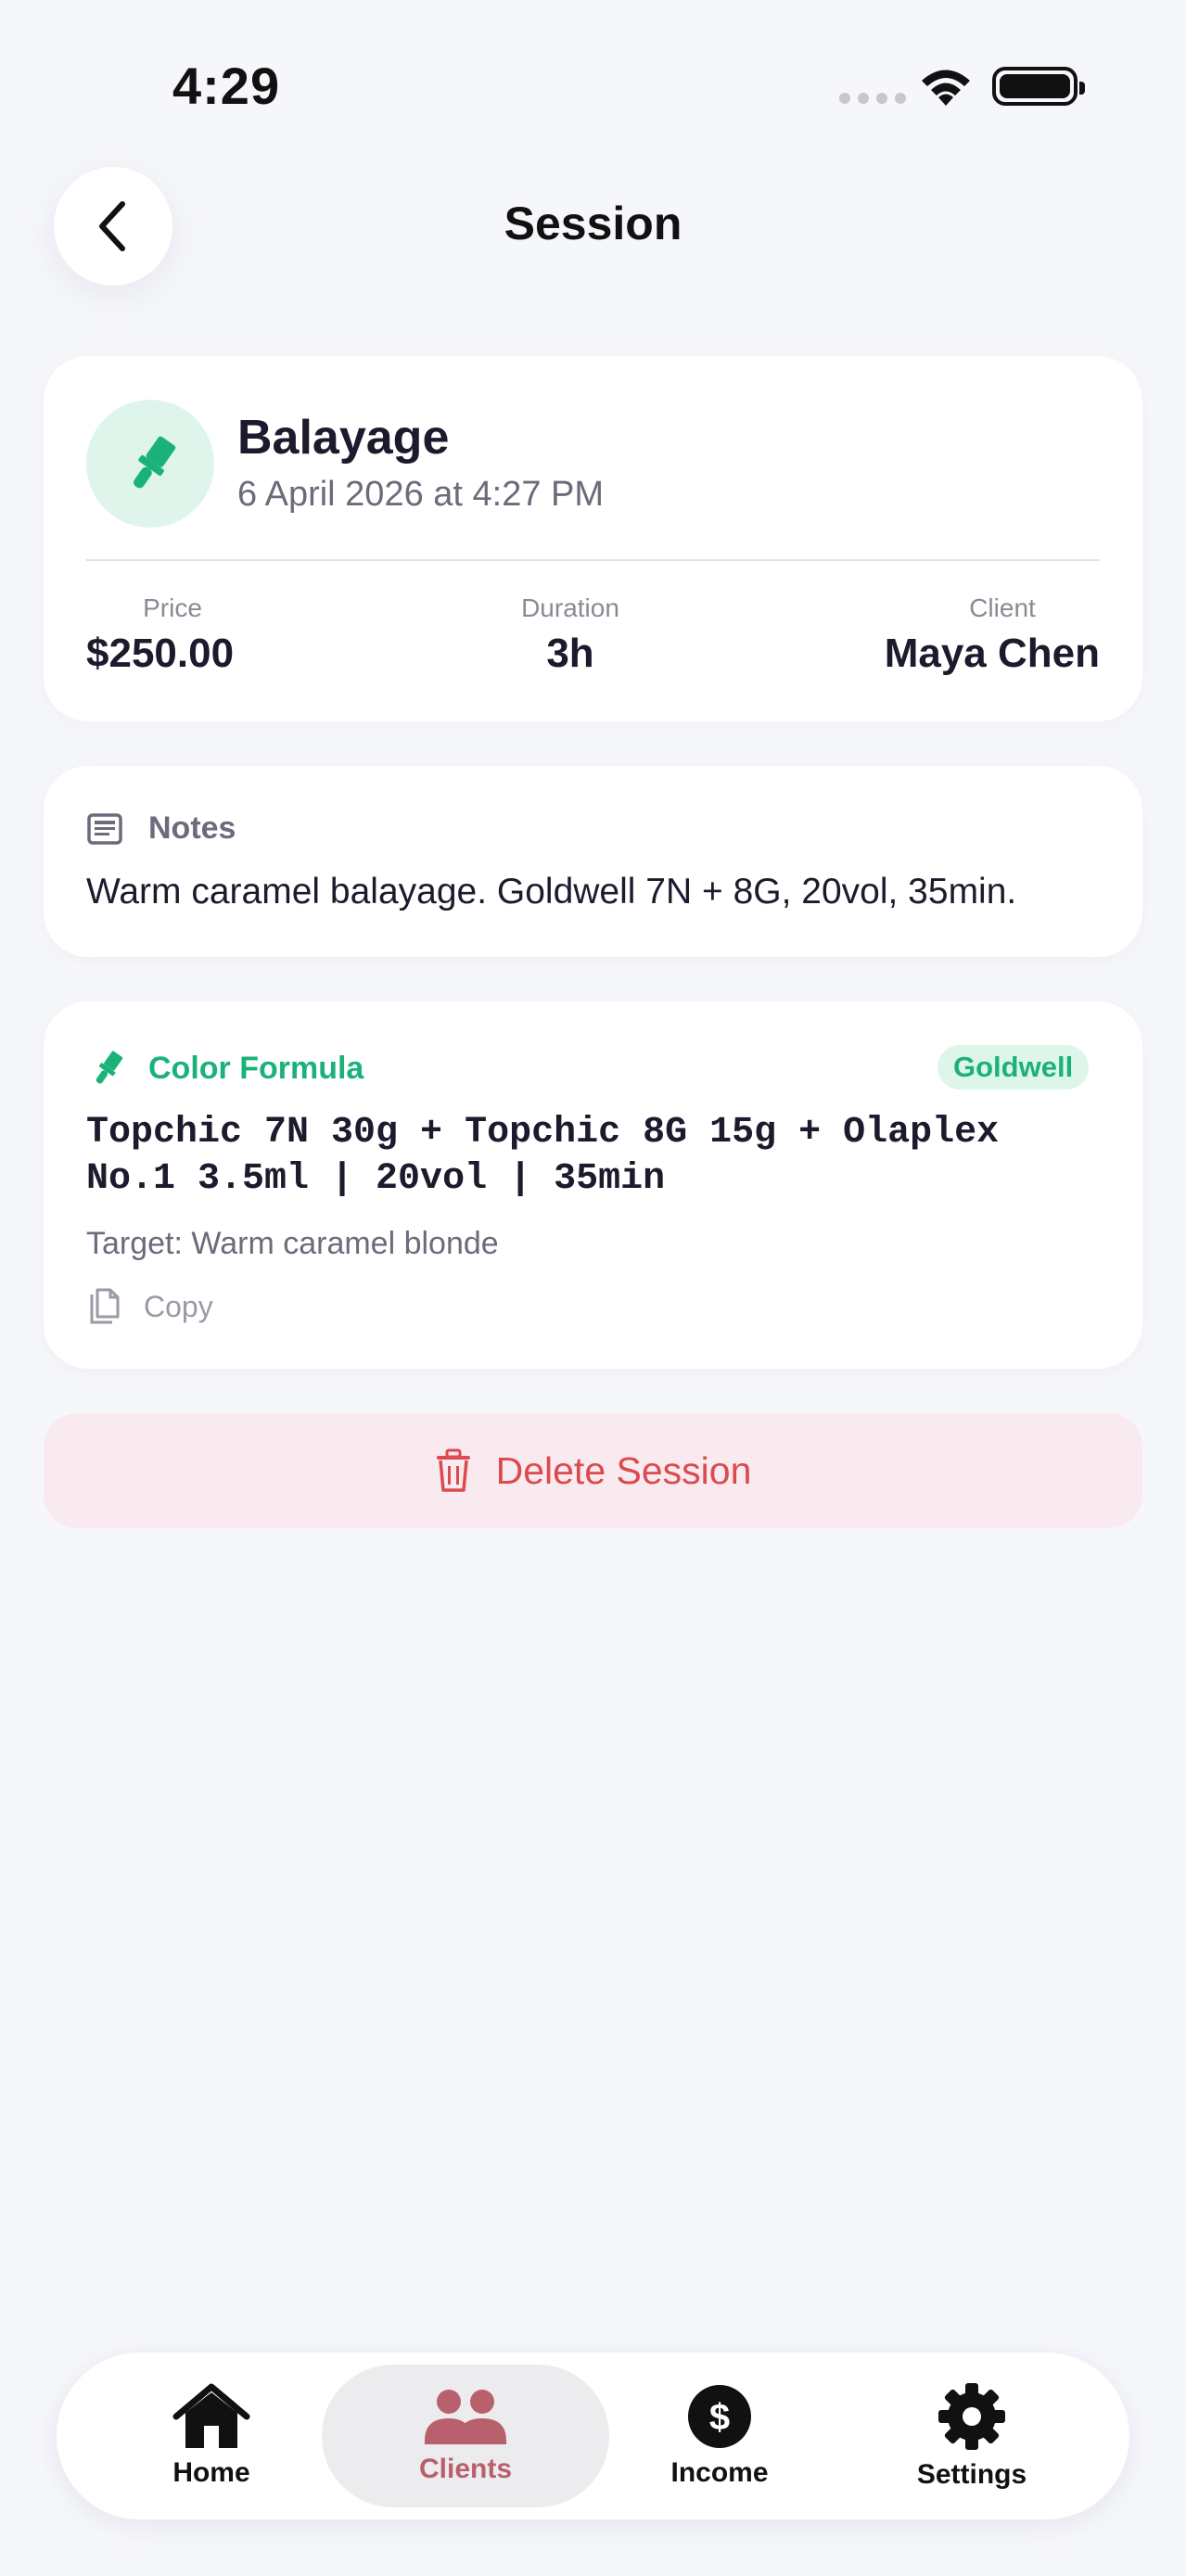 This screenshot has width=1186, height=2576. What do you see at coordinates (1014, 1067) in the screenshot?
I see `brand-badge: Goldwell` at bounding box center [1014, 1067].